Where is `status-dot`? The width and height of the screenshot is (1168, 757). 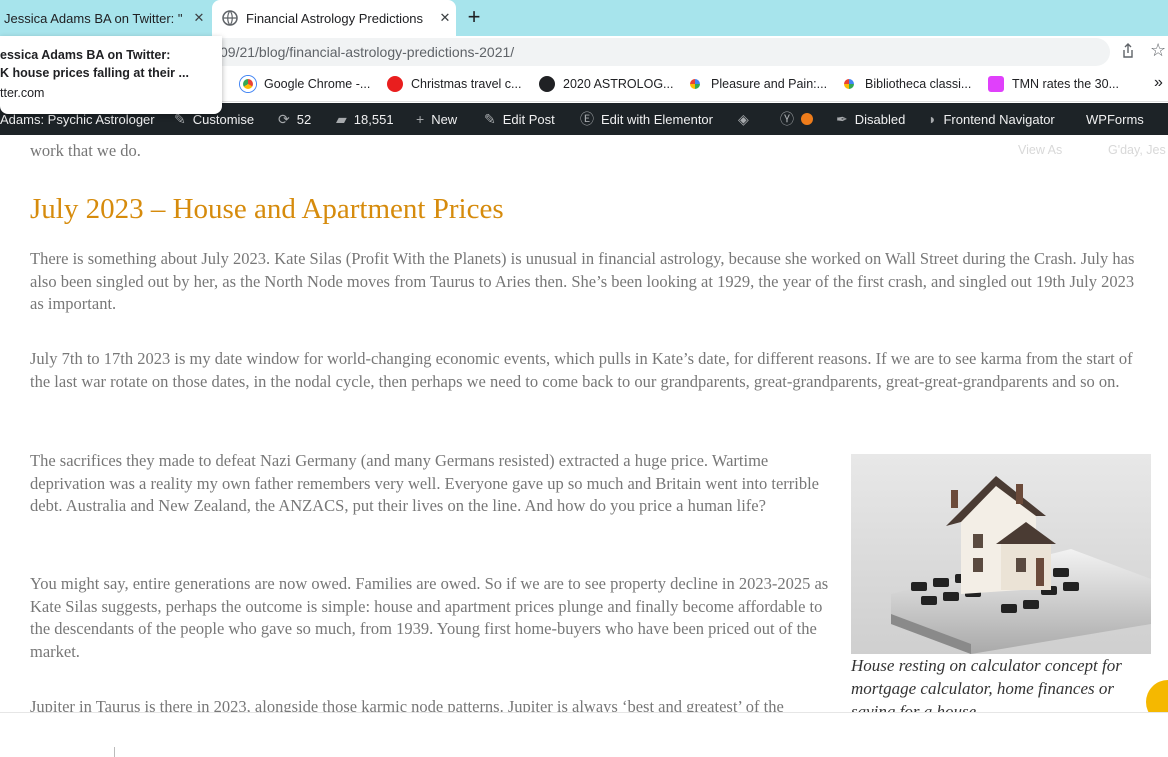
status-dot is located at coordinates (807, 119).